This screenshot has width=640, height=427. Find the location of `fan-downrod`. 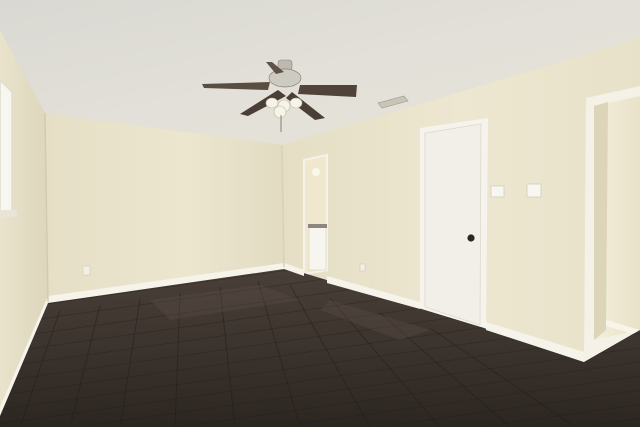

fan-downrod is located at coordinates (285, 65).